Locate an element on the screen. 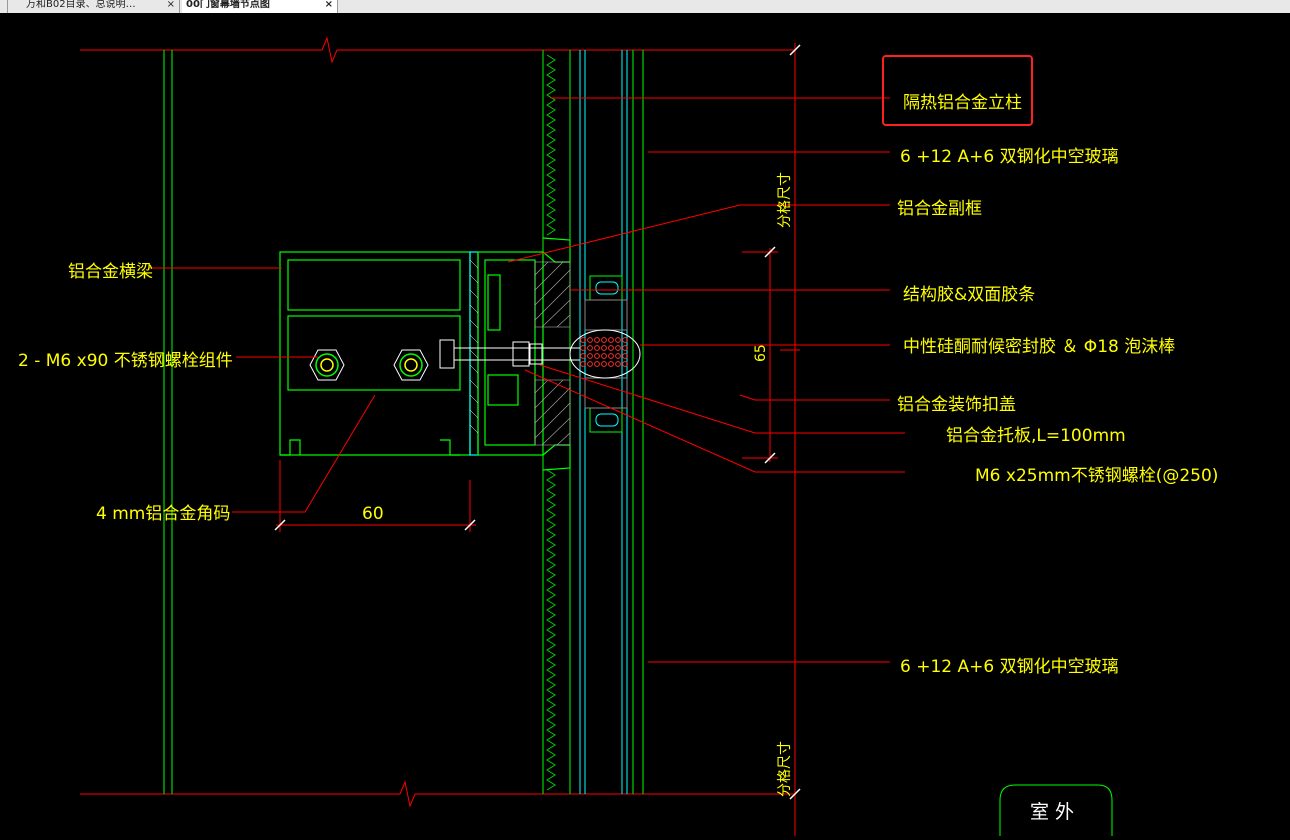 This screenshot has width=1290, height=840. tab-node-drawing: 00门窗幕墙节点图 × is located at coordinates (260, 6).